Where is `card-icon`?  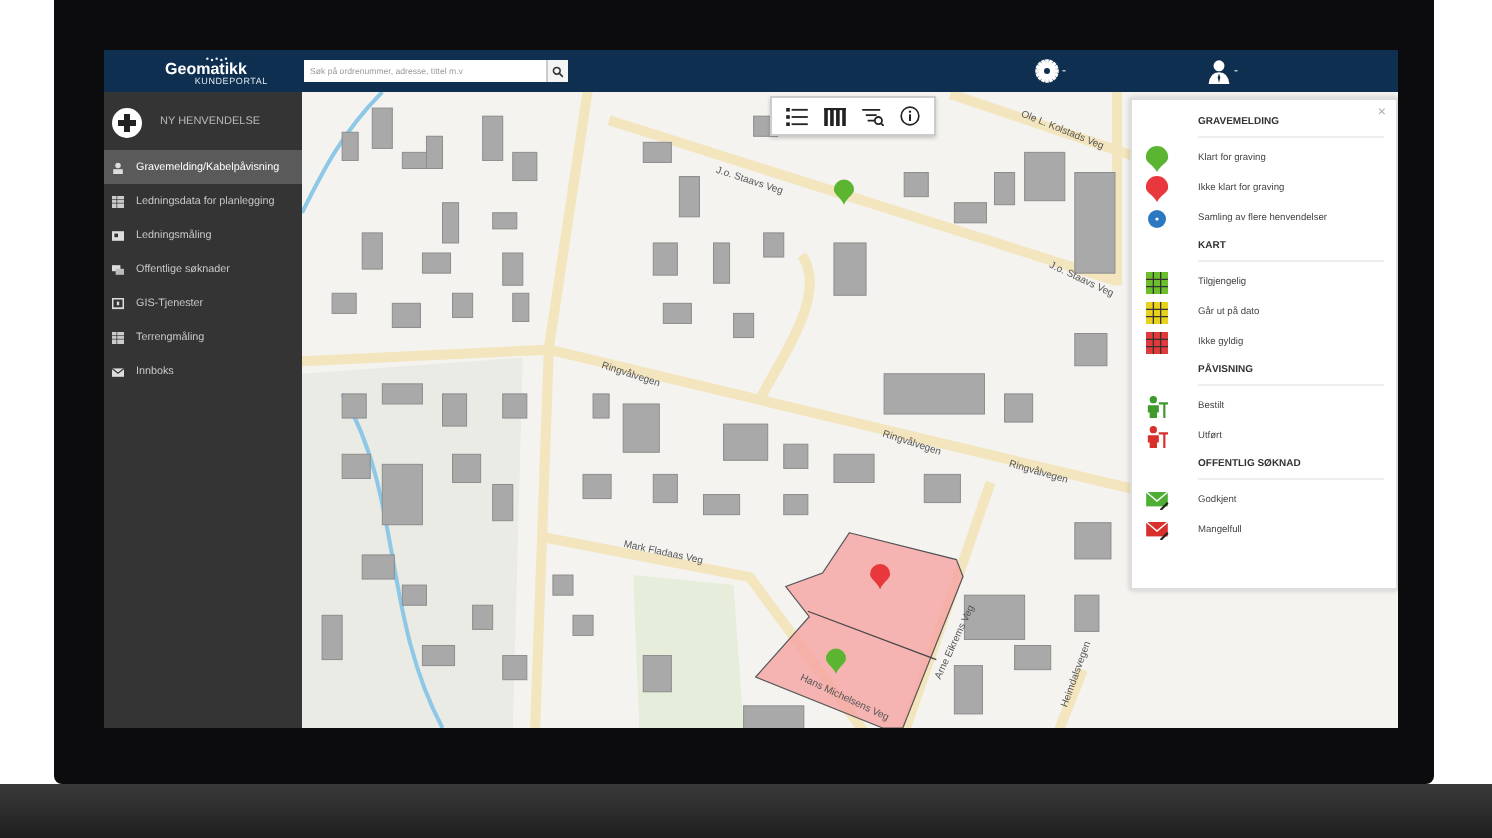
card-icon is located at coordinates (118, 235).